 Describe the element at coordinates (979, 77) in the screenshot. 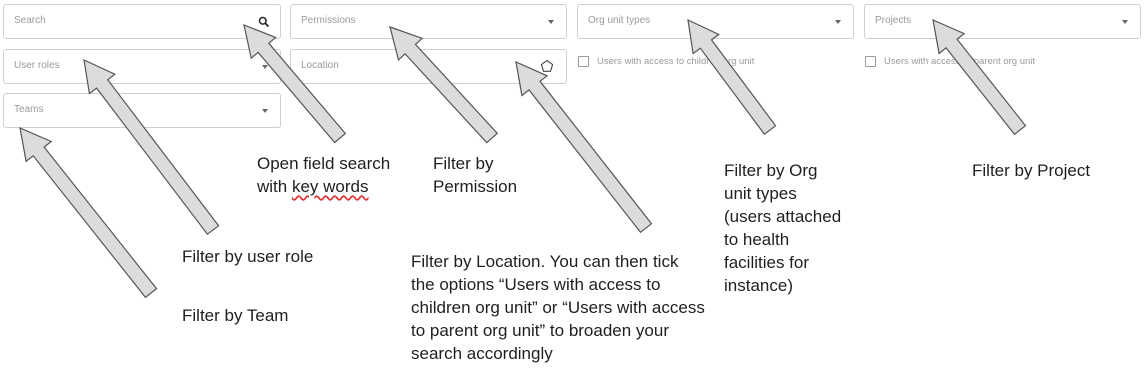

I see `arrow-projects` at that location.